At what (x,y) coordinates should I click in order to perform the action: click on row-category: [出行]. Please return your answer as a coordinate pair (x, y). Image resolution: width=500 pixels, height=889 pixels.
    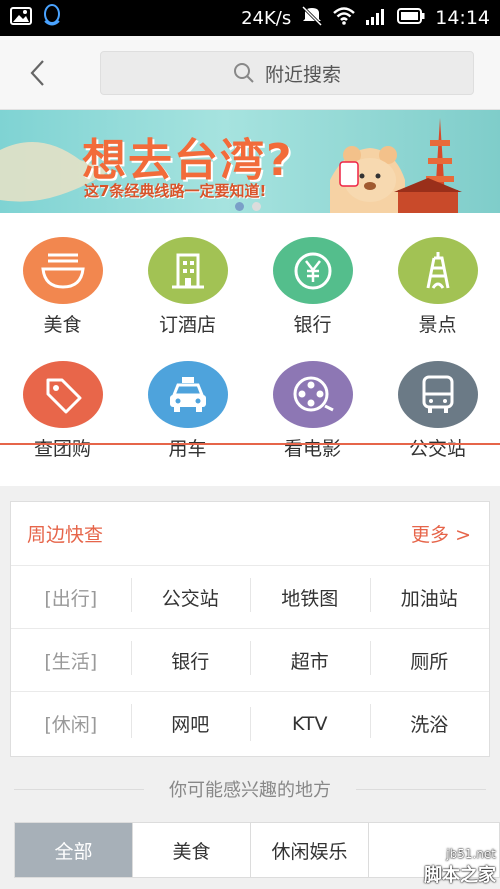
    Looking at the image, I should click on (71, 598).